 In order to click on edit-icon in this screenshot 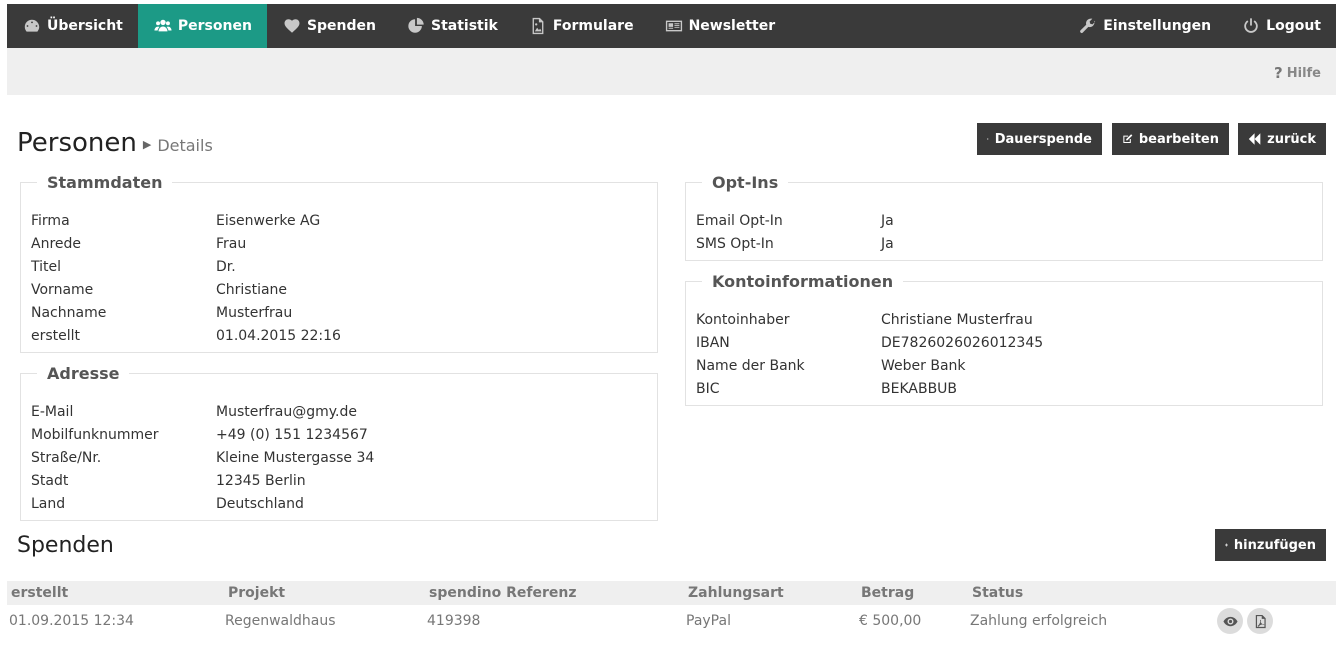, I will do `click(1128, 139)`.